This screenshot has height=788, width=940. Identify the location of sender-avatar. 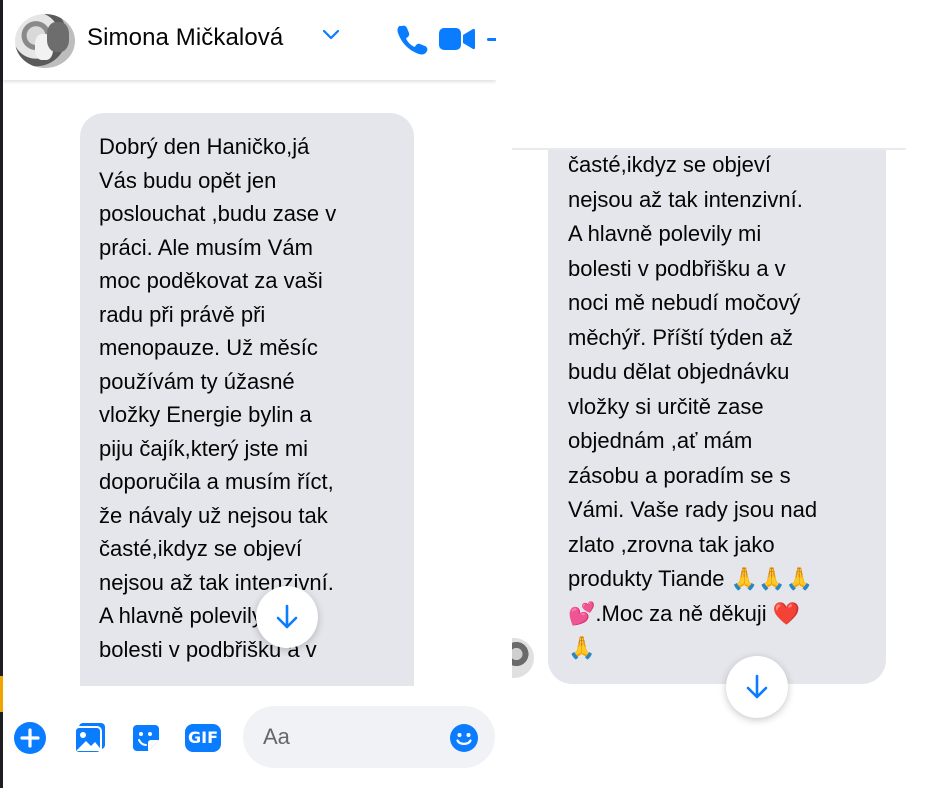
(523, 658).